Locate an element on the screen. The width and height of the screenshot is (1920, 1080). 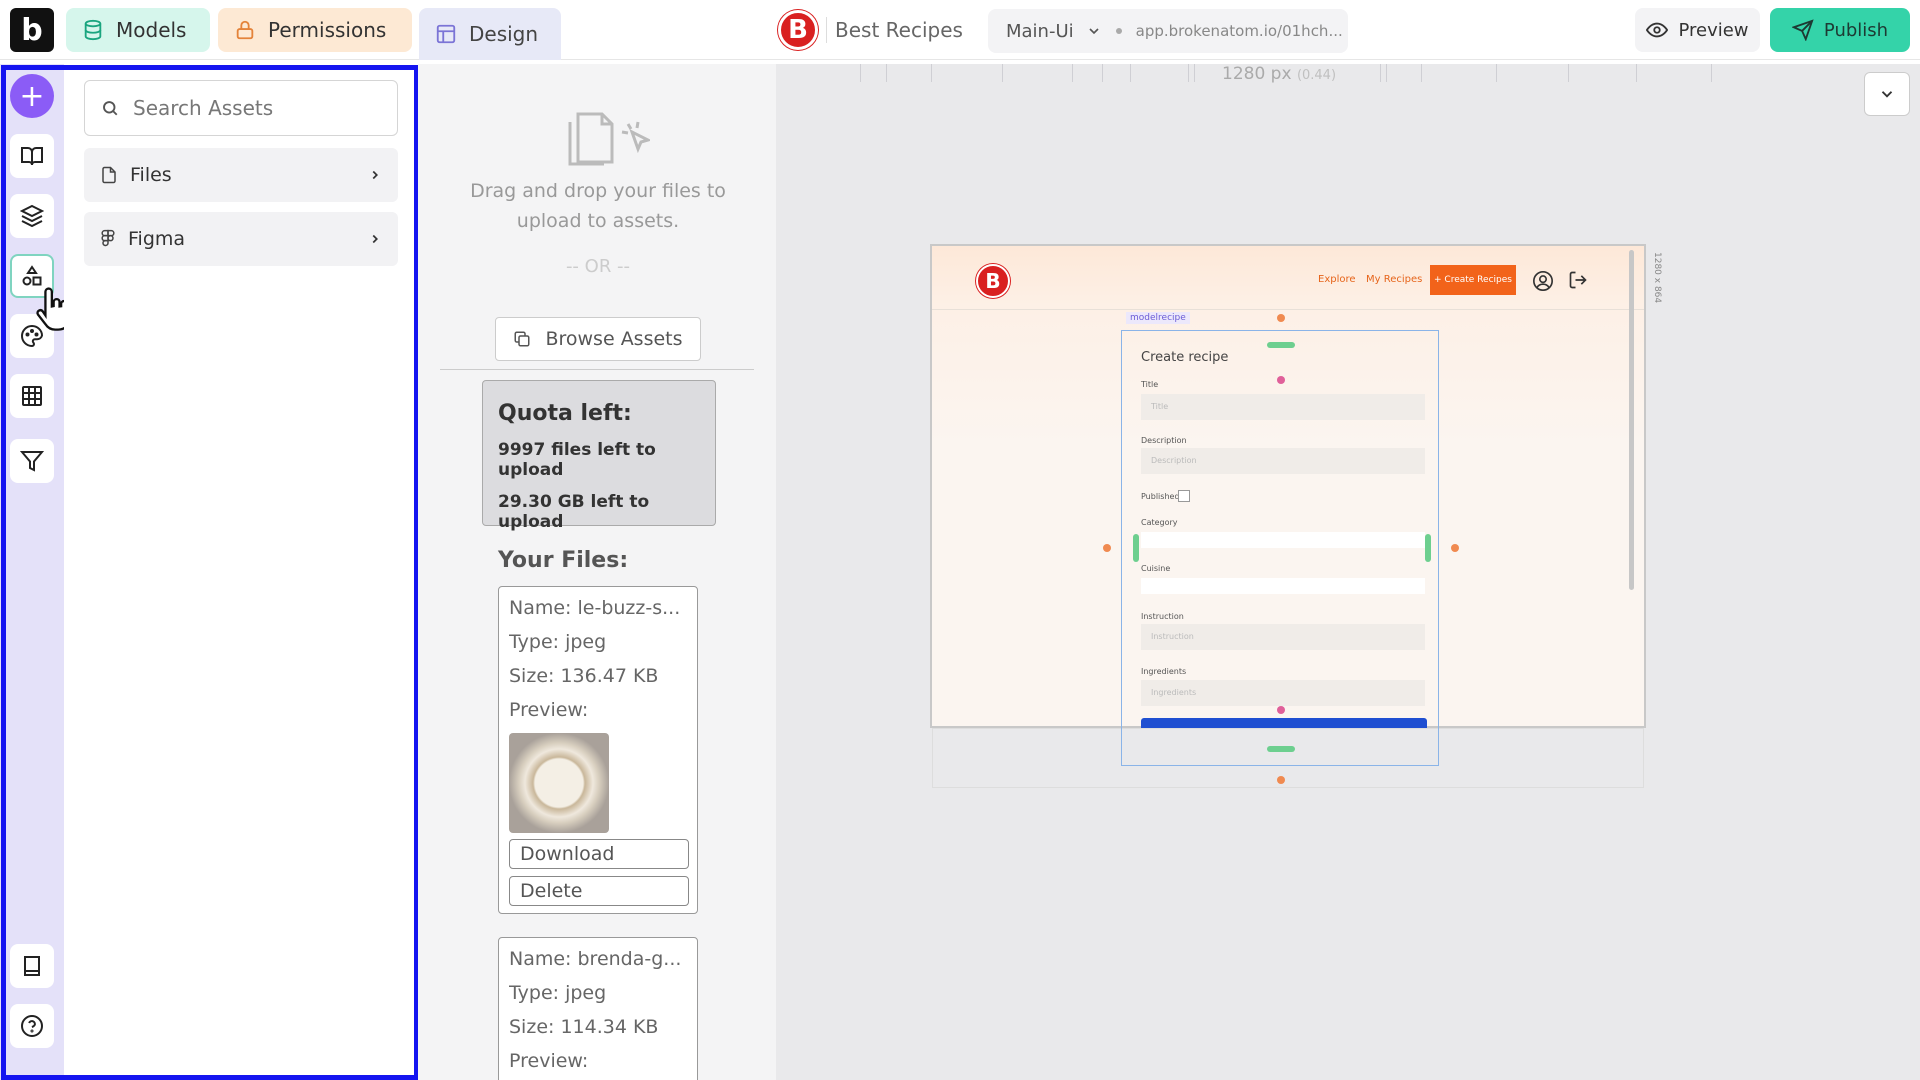
margin-handle-left is located at coordinates (1107, 548).